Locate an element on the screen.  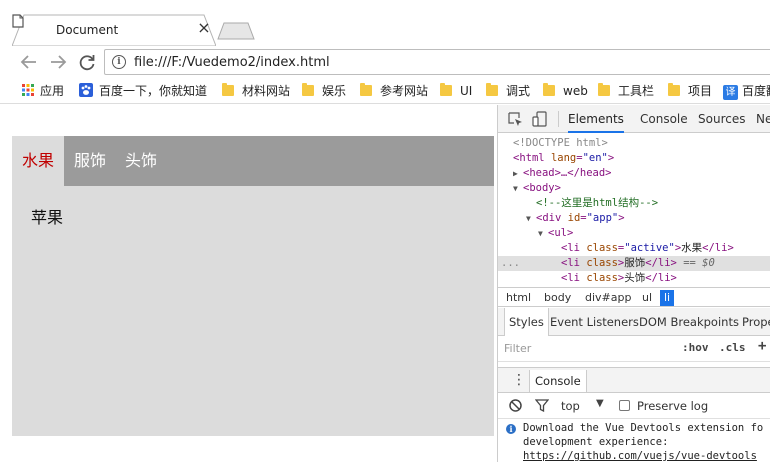
address-url: file:///F:/Vuedemo2/index.html is located at coordinates (232, 62).